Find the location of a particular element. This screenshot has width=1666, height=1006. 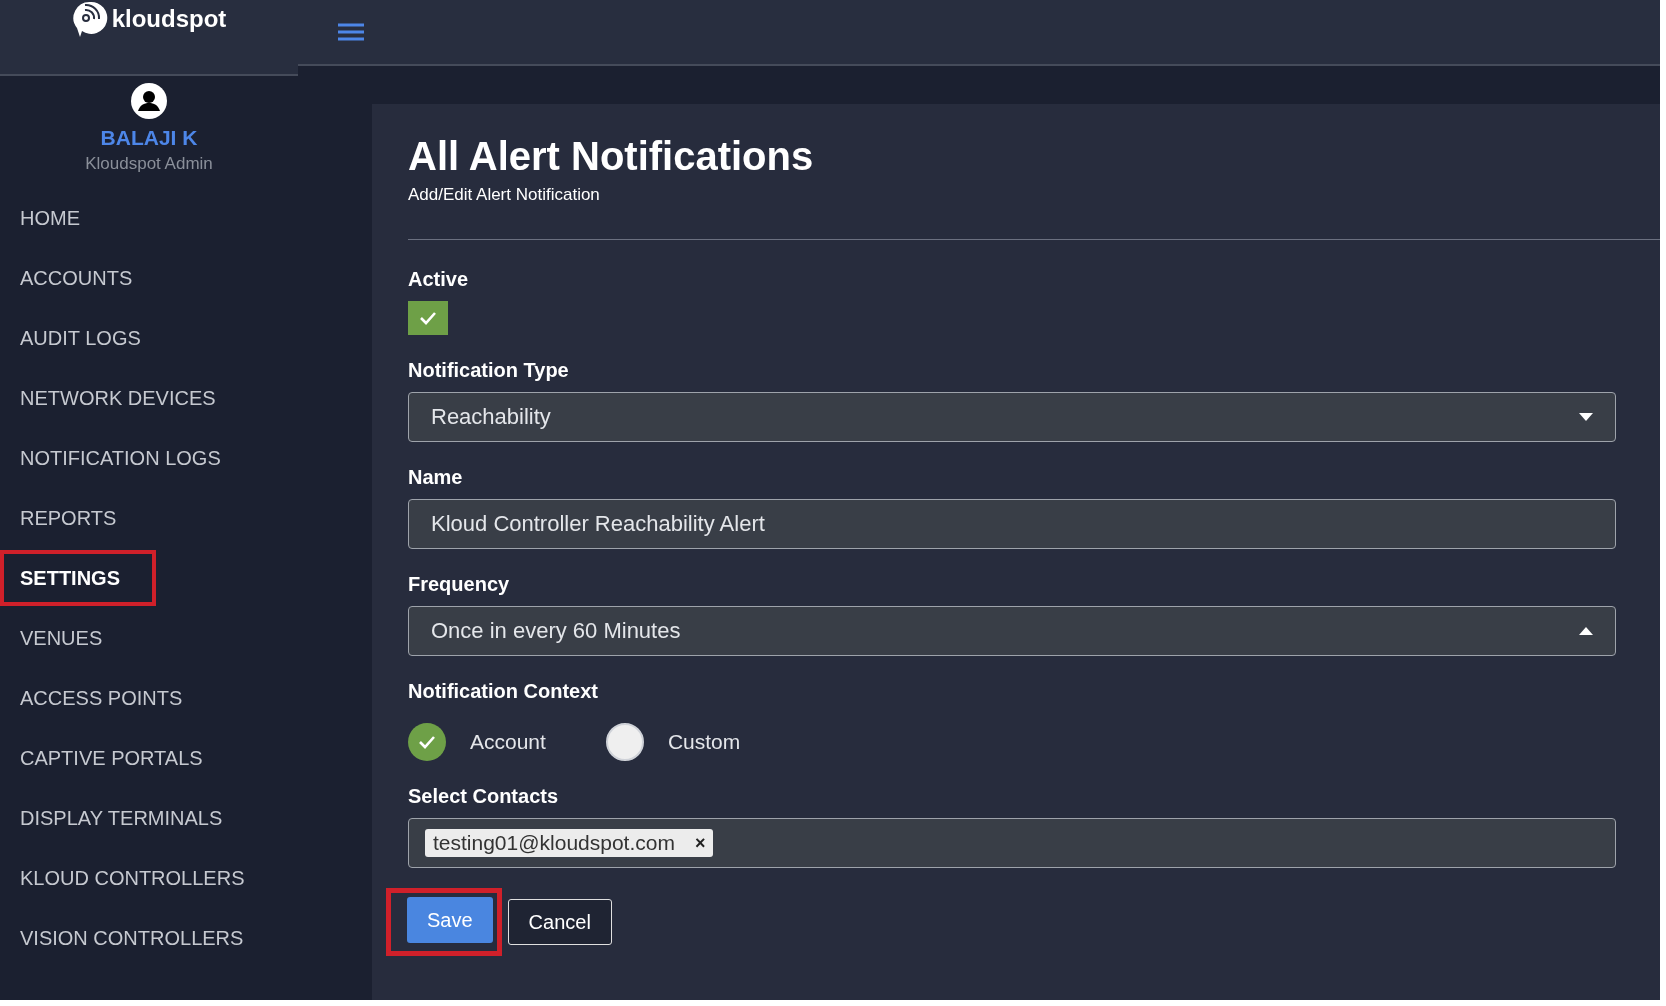

logo-text: kloudspot is located at coordinates (169, 19).